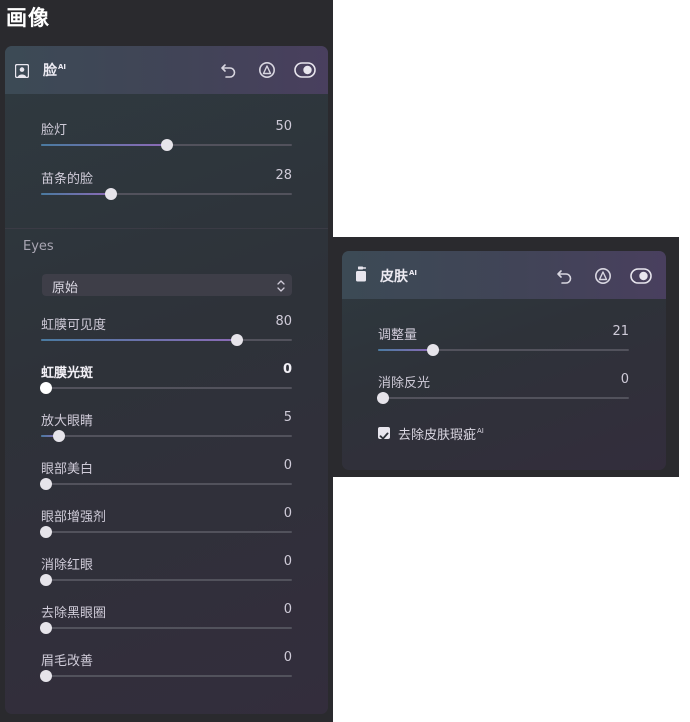 Image resolution: width=690 pixels, height=722 pixels. What do you see at coordinates (166, 70) in the screenshot?
I see `face-panel-header: 脸AI` at bounding box center [166, 70].